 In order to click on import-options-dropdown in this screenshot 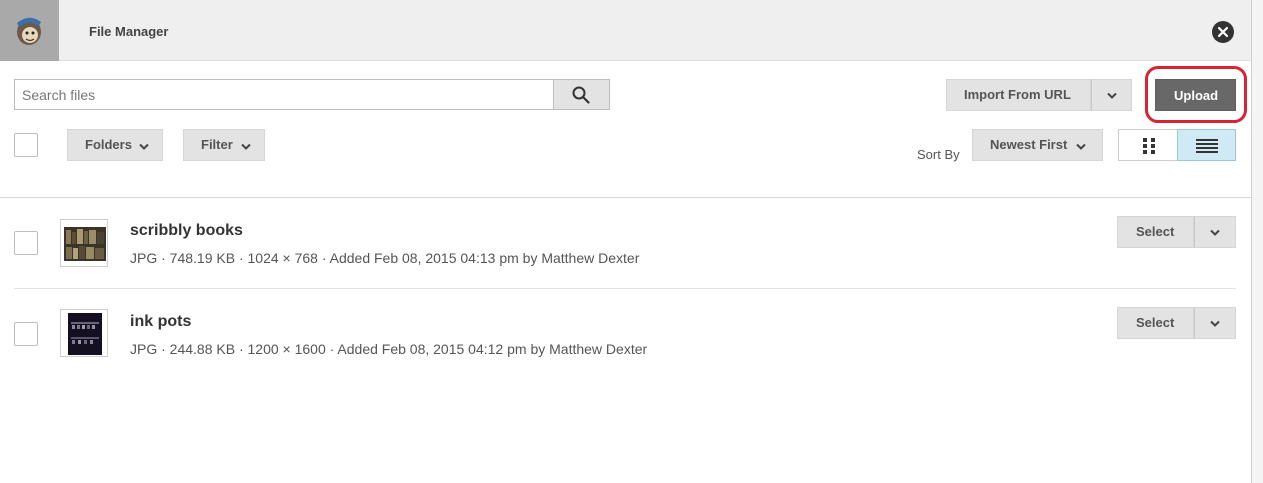, I will do `click(1111, 95)`.